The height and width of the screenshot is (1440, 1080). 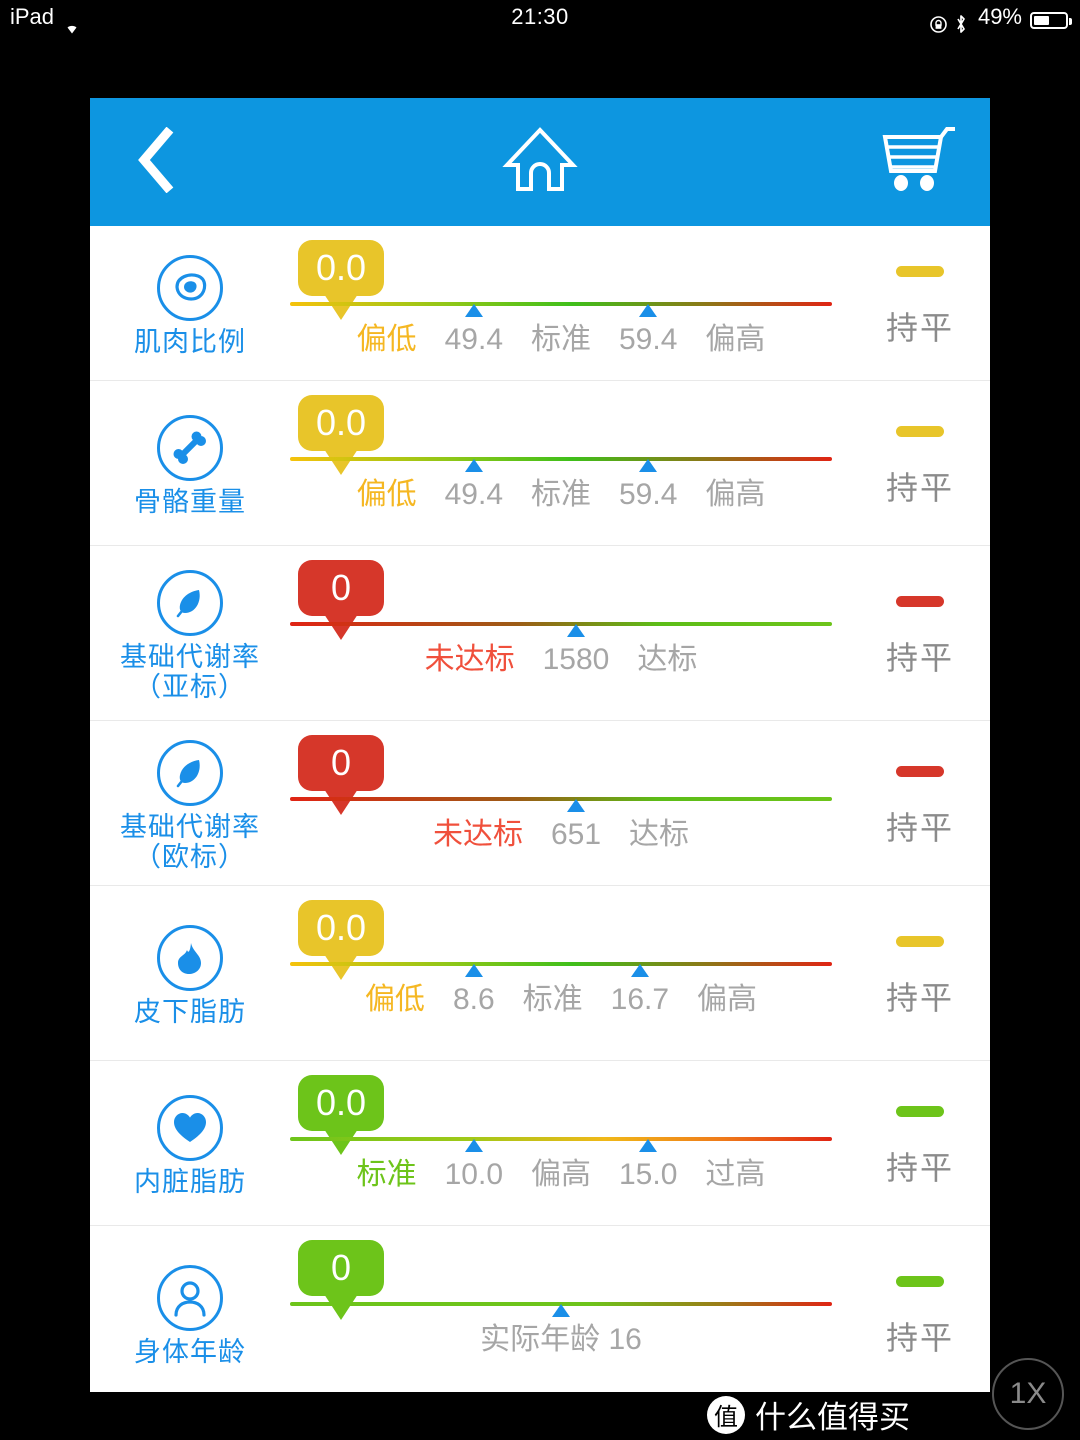 I want to click on metric-gauge: 0 实际年龄 16, so click(x=570, y=1309).